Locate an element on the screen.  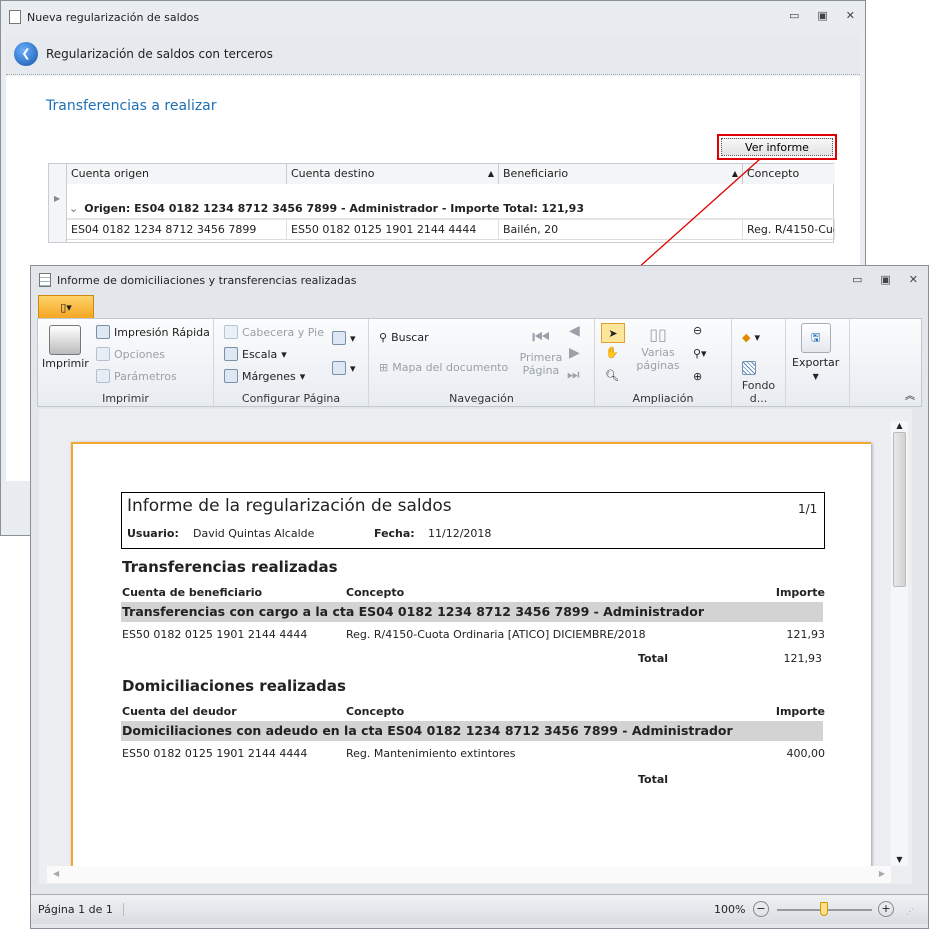
domiciliacion-concepto: Reg. Mantenimiento extintores is located at coordinates (431, 753).